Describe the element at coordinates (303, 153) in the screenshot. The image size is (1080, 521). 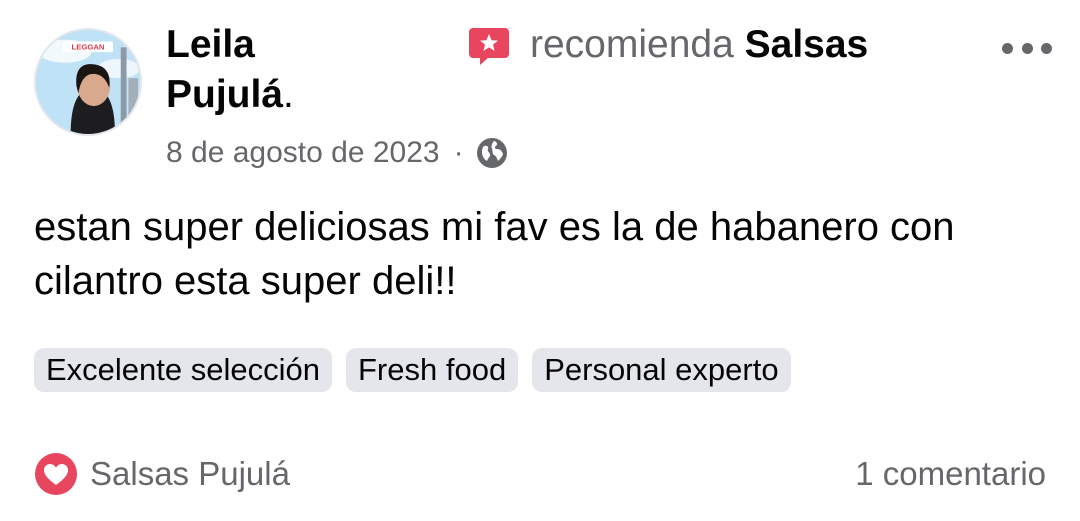
I see `post-date: 8 de agosto de 2023` at that location.